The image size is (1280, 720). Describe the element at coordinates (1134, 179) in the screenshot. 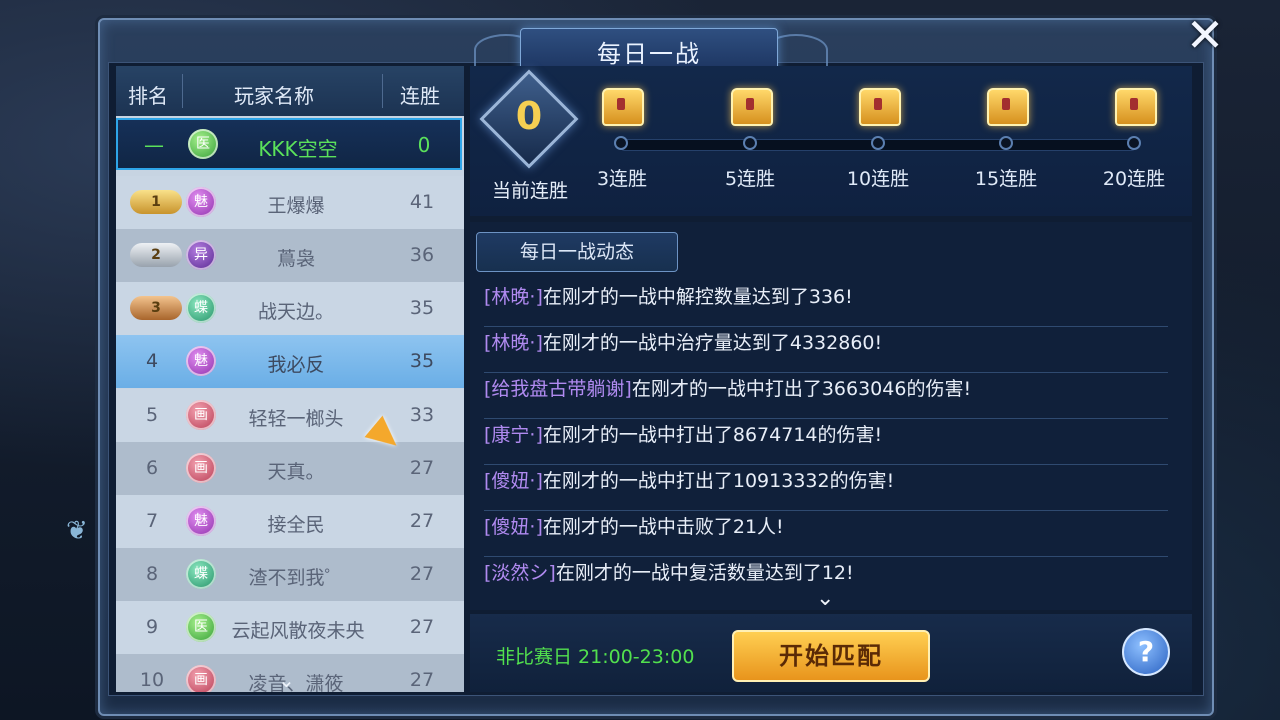

I see `milestone-label: 20连胜` at that location.